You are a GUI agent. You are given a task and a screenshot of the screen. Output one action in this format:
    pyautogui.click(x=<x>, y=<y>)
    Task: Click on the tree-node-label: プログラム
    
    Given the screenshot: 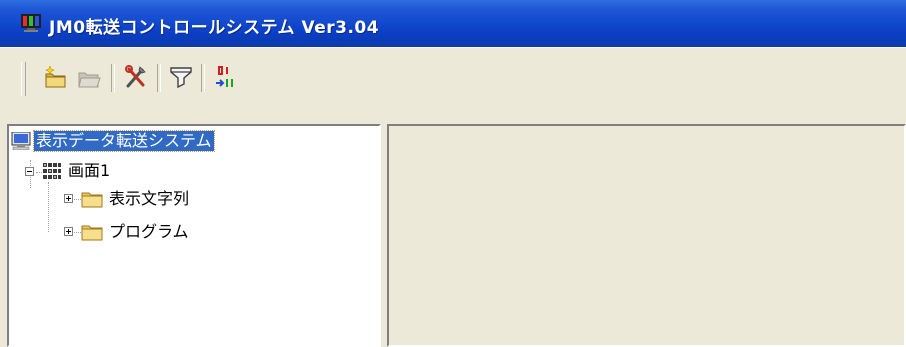 What is the action you would take?
    pyautogui.click(x=149, y=231)
    